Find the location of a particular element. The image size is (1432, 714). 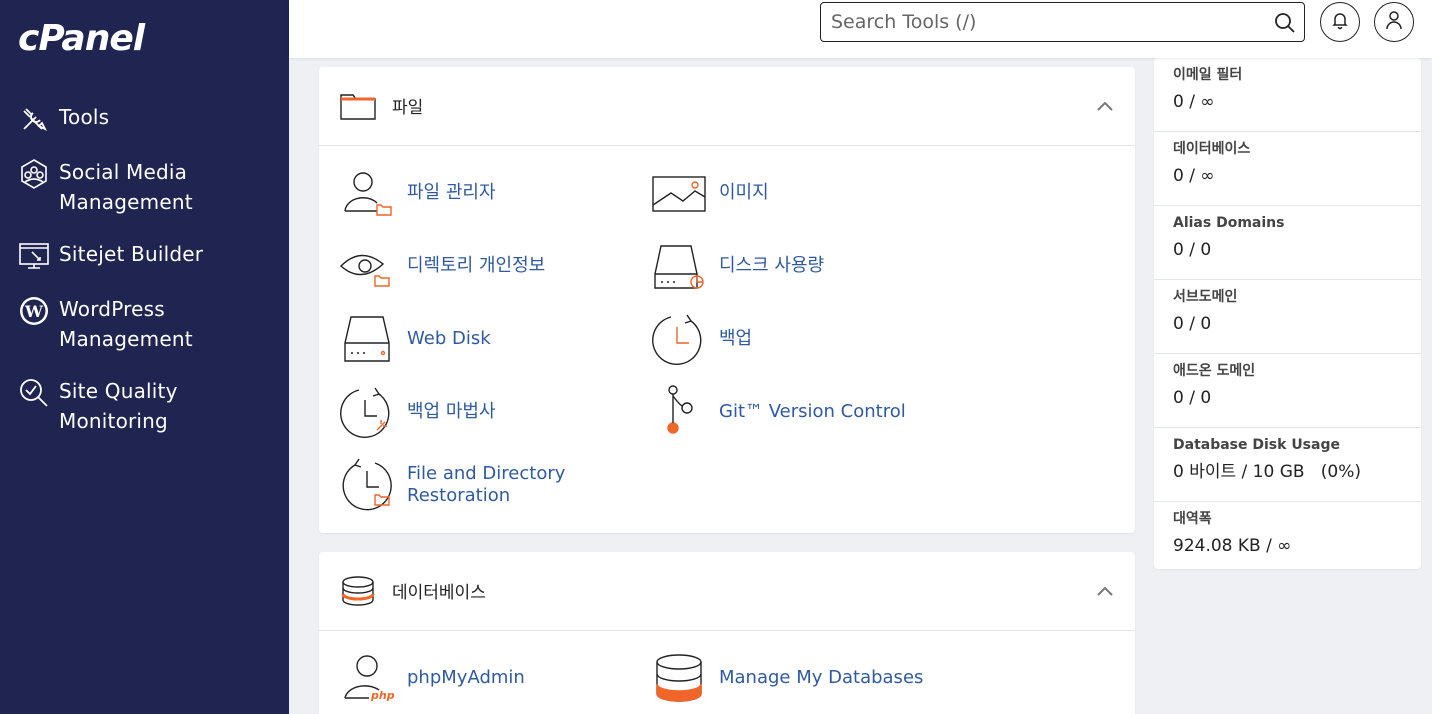

tool-phpmyadmin: php phpMyAdmin is located at coordinates (432, 678).